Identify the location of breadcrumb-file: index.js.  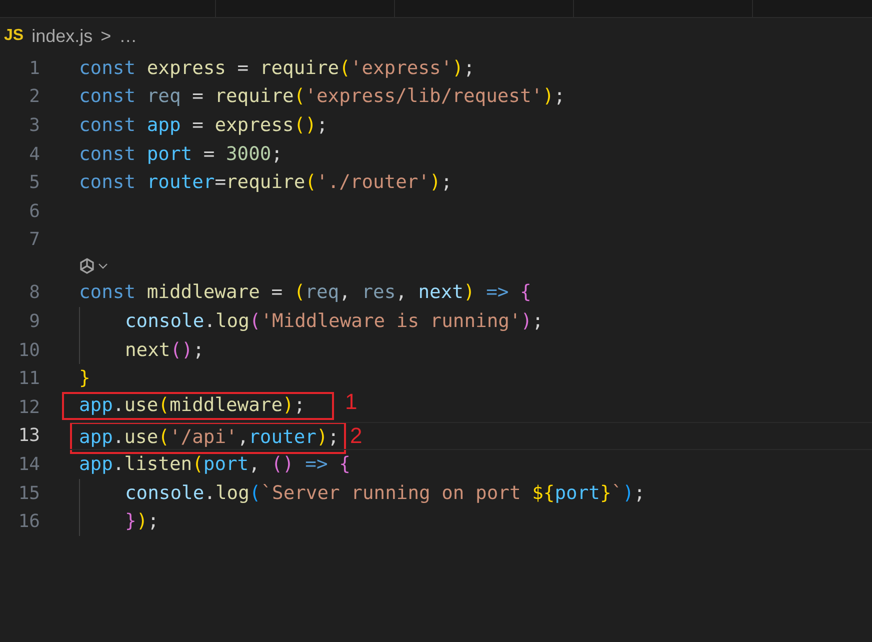
(62, 36).